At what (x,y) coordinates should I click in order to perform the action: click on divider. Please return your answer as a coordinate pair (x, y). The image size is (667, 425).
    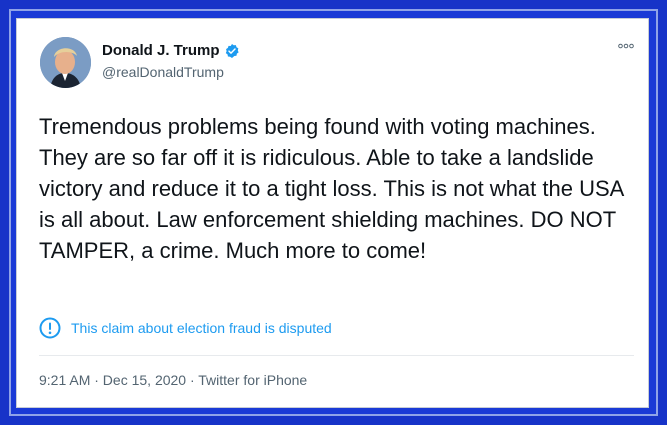
    Looking at the image, I should click on (336, 355).